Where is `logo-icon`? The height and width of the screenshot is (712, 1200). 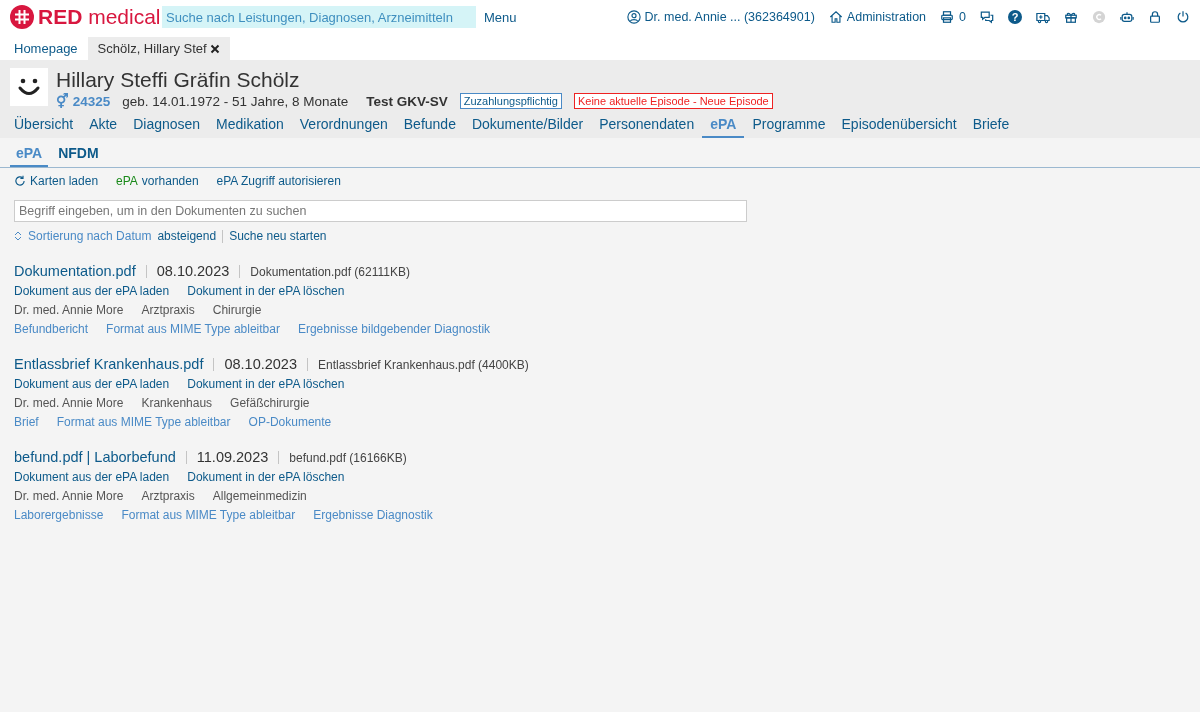 logo-icon is located at coordinates (22, 17).